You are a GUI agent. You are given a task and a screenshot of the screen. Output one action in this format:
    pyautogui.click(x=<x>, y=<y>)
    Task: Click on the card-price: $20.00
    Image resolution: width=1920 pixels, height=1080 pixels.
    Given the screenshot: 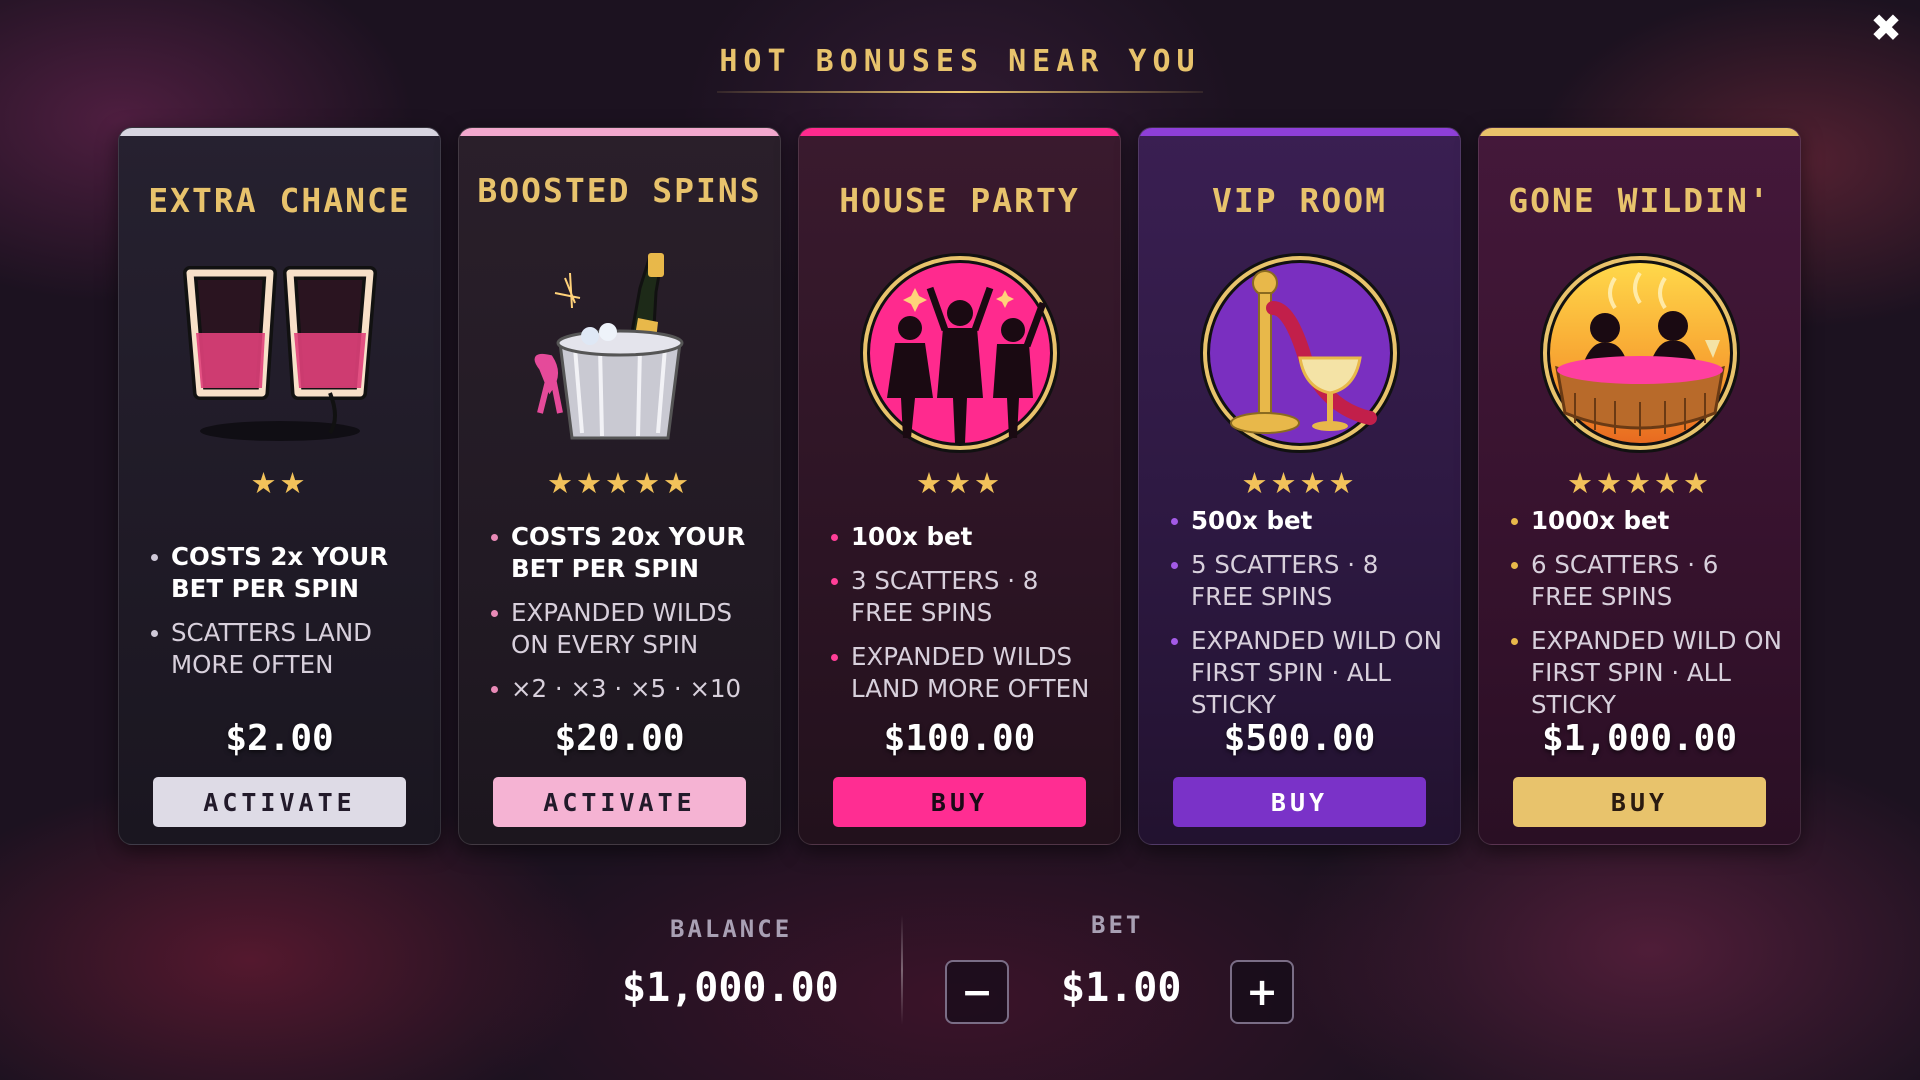 What is the action you would take?
    pyautogui.click(x=619, y=738)
    